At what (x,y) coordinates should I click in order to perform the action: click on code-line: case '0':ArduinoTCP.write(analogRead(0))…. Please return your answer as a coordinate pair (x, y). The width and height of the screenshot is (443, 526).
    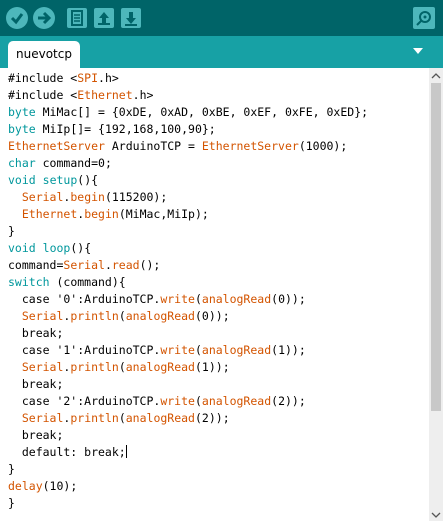
    Looking at the image, I should click on (188, 299).